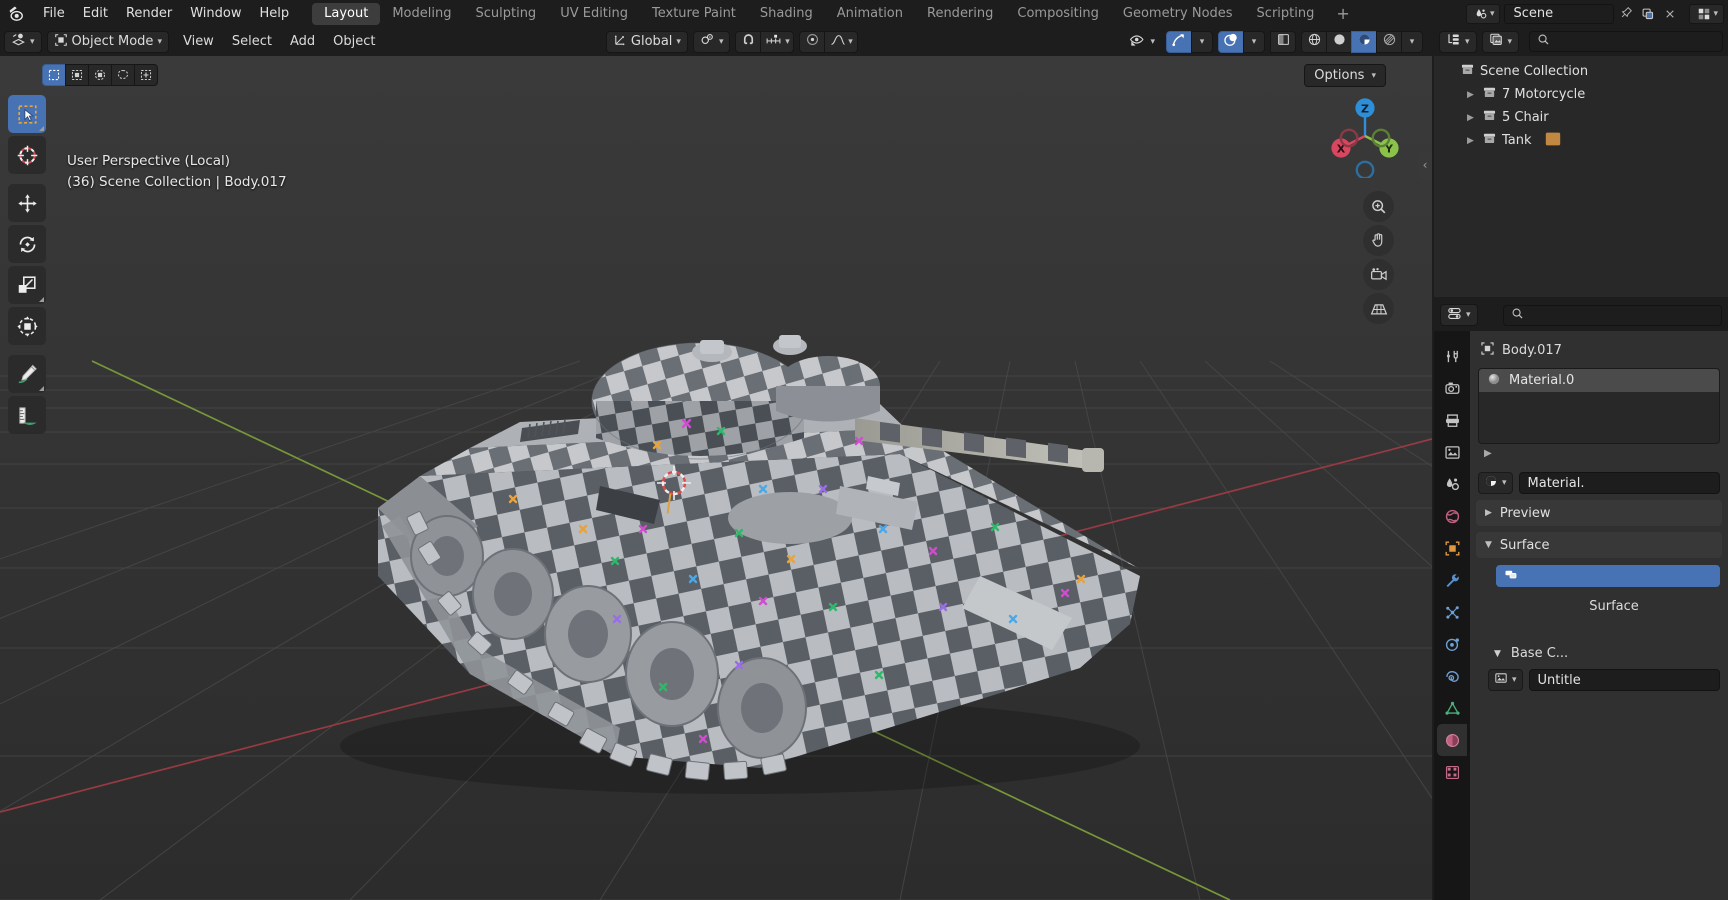 The height and width of the screenshot is (900, 1728). What do you see at coordinates (1599, 513) in the screenshot?
I see `panel-preview-header: ▶ Preview` at bounding box center [1599, 513].